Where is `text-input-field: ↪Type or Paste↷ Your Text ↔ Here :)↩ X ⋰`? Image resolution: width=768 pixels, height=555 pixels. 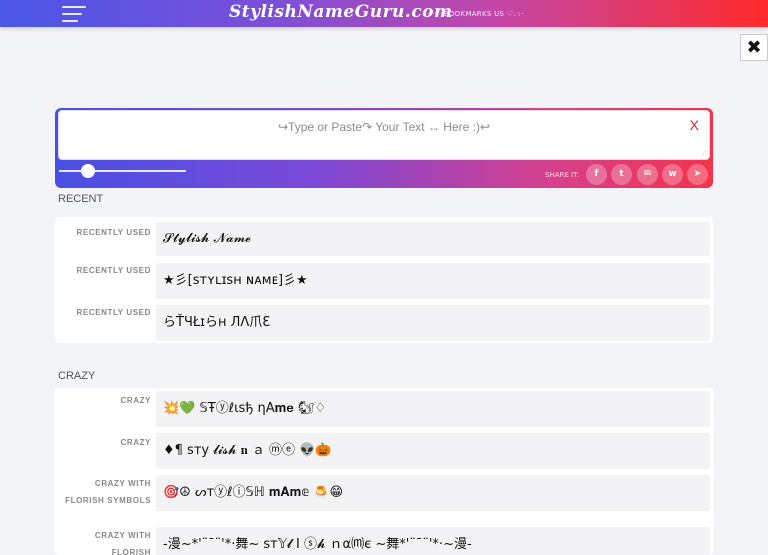
text-input-field: ↪Type or Paste↷ Your Text ↔ Here :)↩ X ⋰ is located at coordinates (384, 135).